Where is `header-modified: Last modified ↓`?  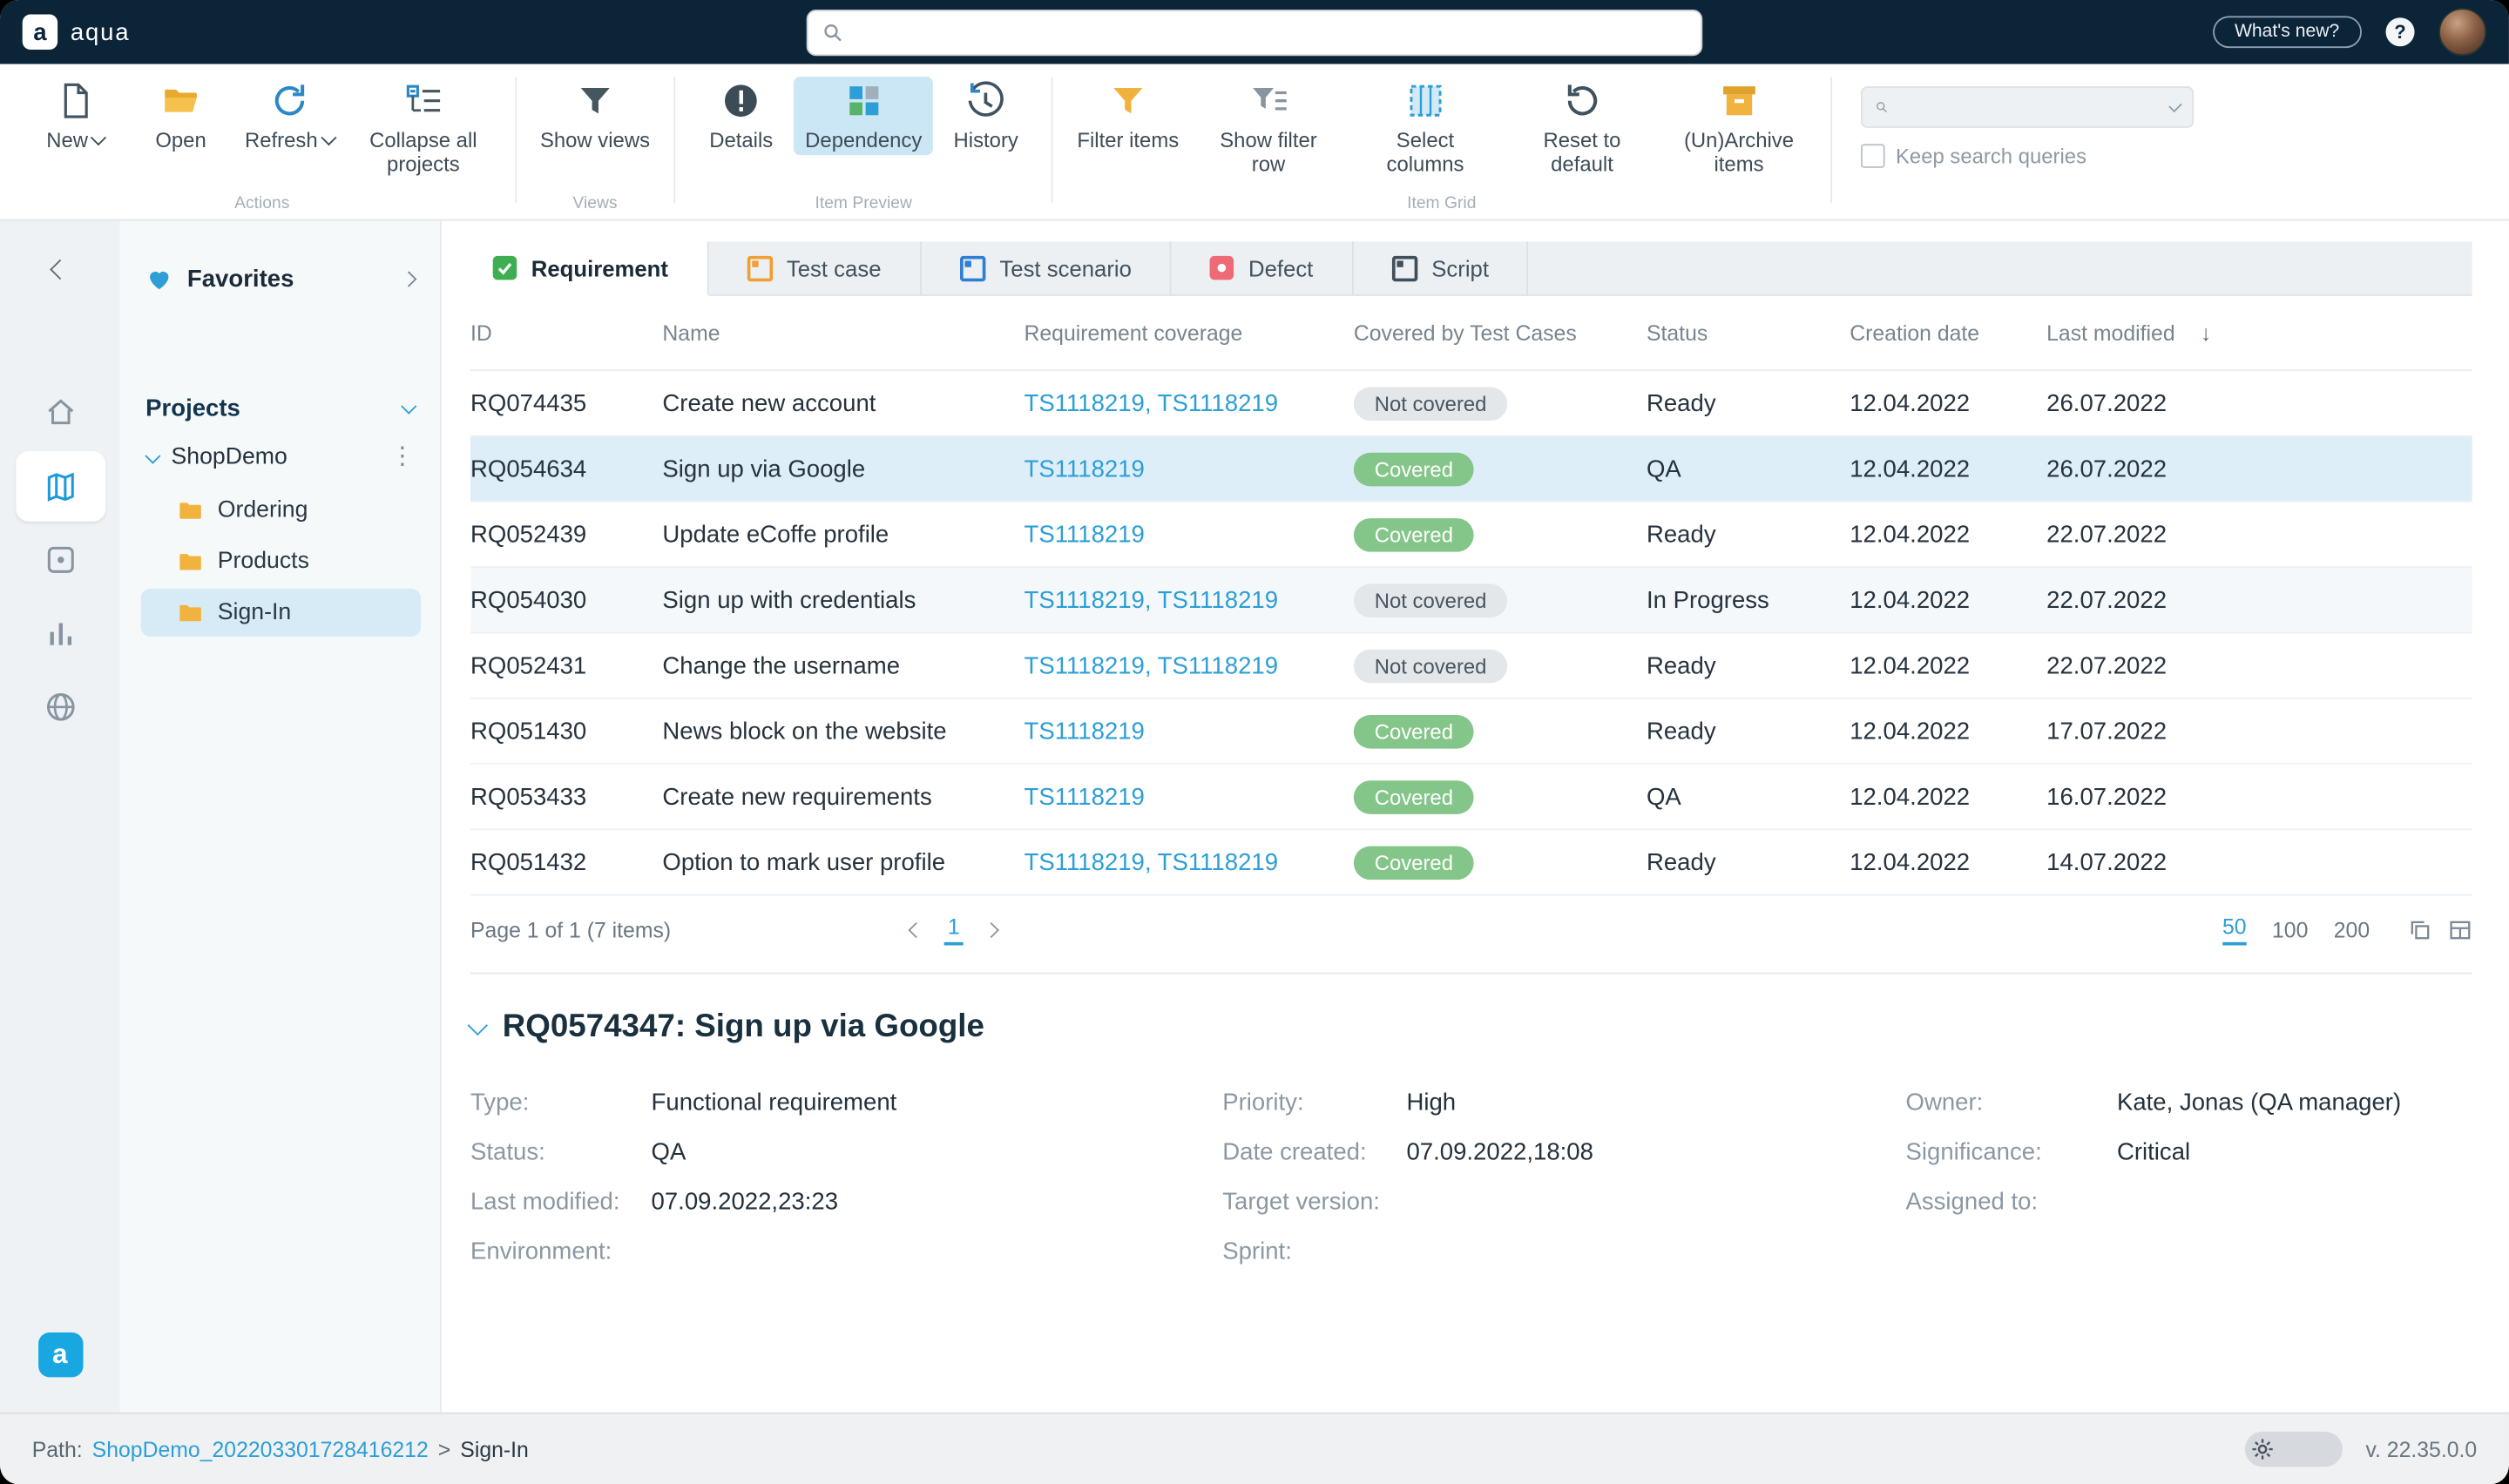 header-modified: Last modified ↓ is located at coordinates (2259, 332).